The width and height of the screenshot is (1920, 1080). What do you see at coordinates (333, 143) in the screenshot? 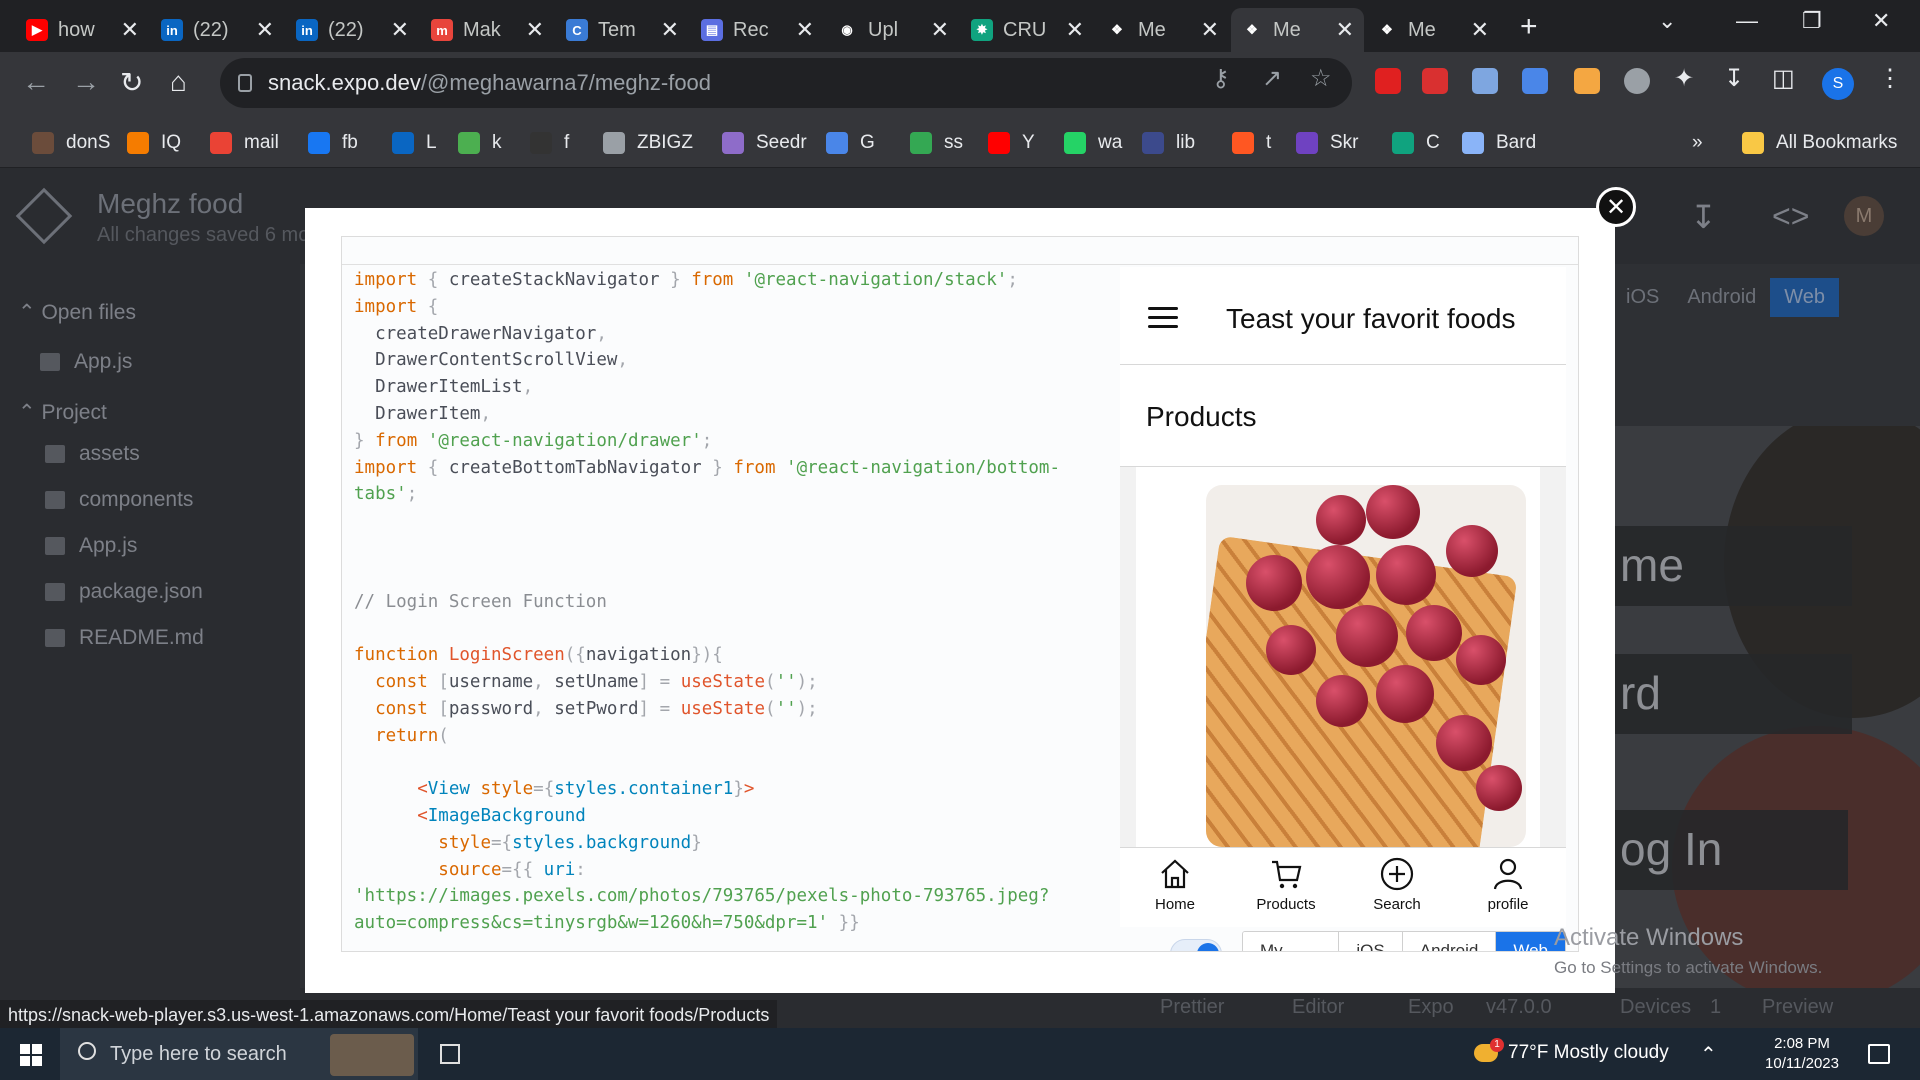
I see `bookmark-item: fb` at bounding box center [333, 143].